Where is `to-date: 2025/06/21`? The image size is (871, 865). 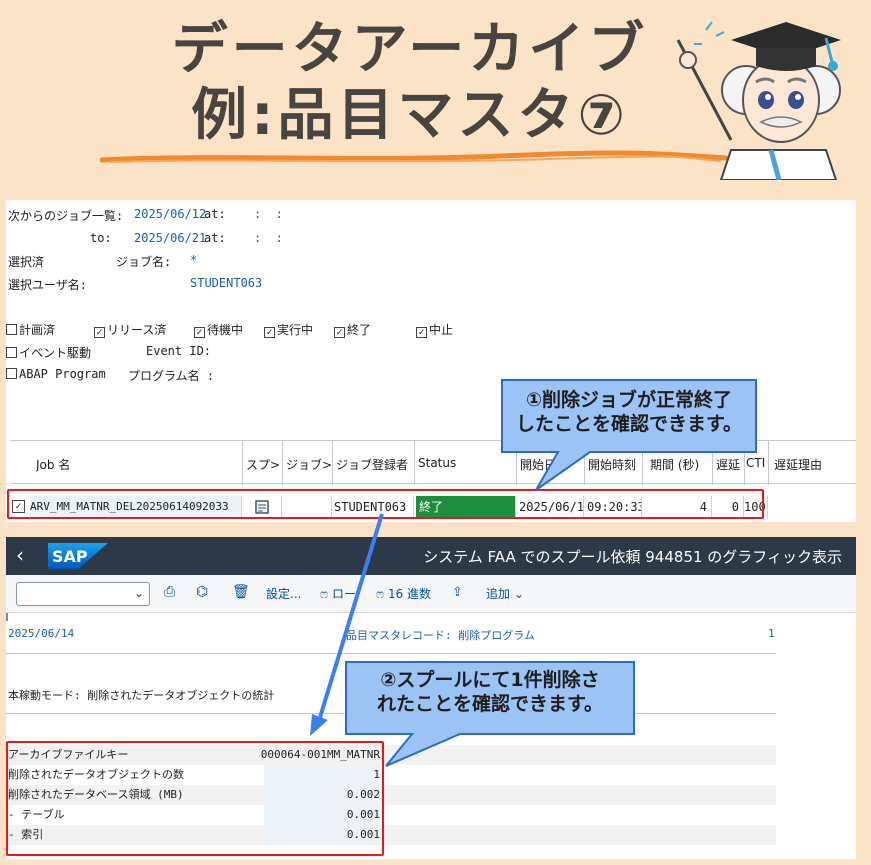 to-date: 2025/06/21 is located at coordinates (170, 238).